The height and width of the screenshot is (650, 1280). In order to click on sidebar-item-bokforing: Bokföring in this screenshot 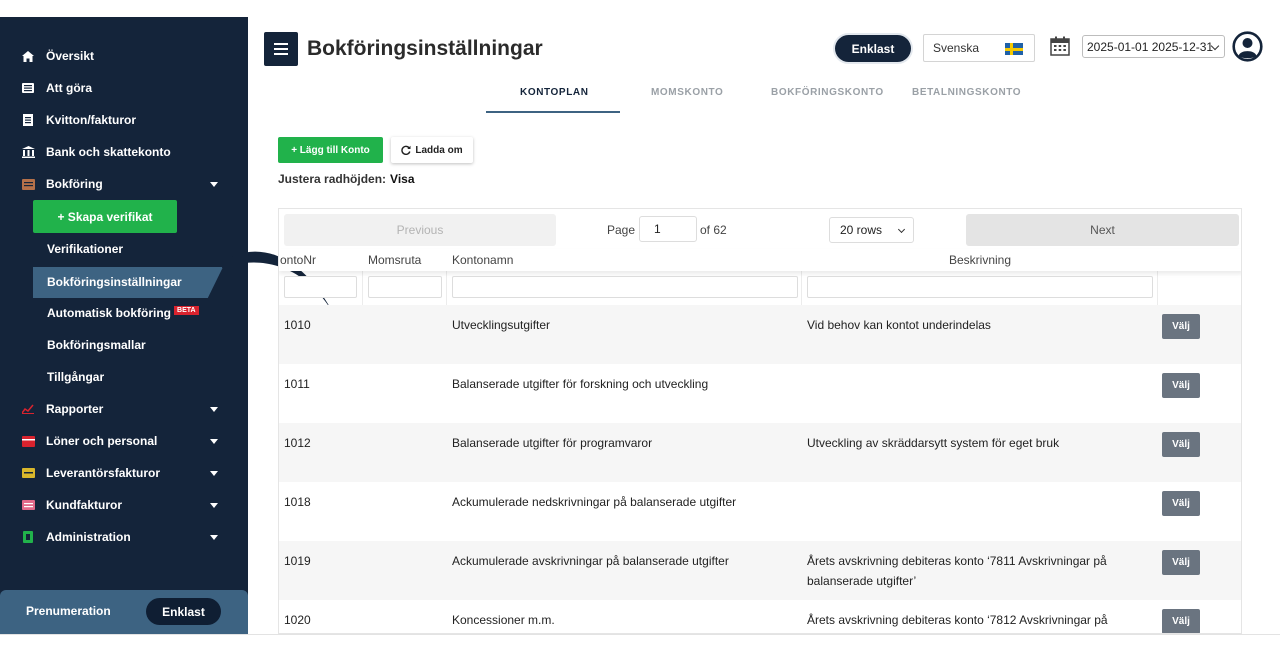, I will do `click(124, 184)`.